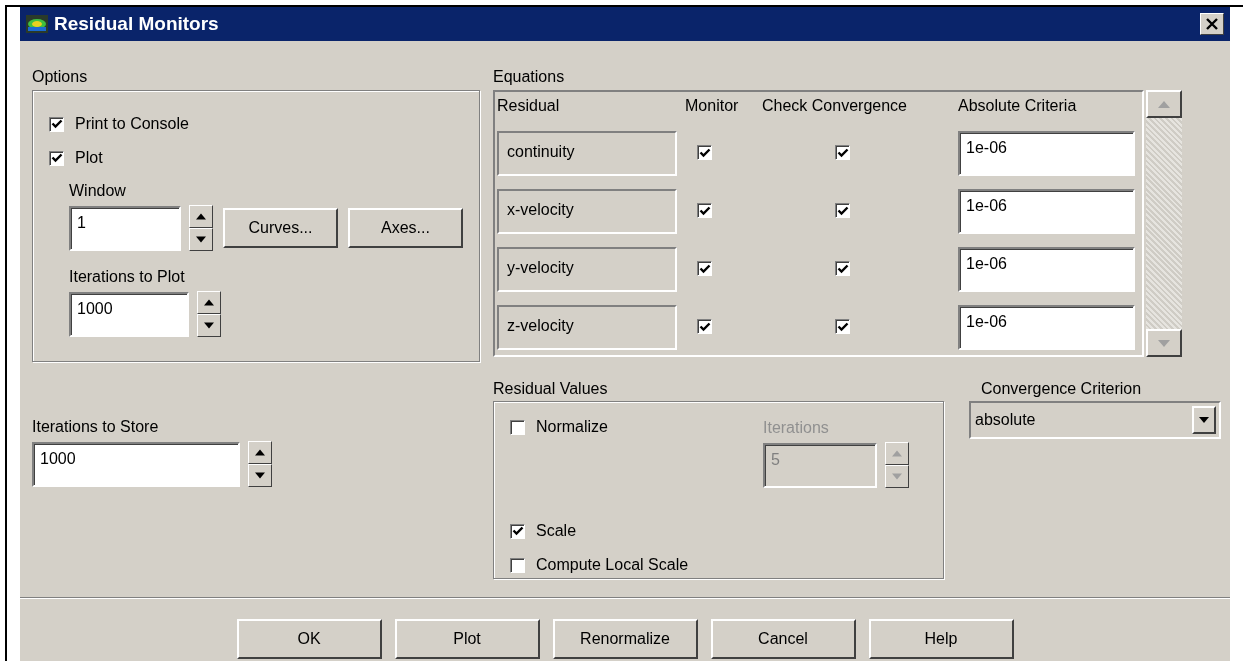 The height and width of the screenshot is (661, 1243). Describe the element at coordinates (1164, 223) in the screenshot. I see `scrollbar` at that location.